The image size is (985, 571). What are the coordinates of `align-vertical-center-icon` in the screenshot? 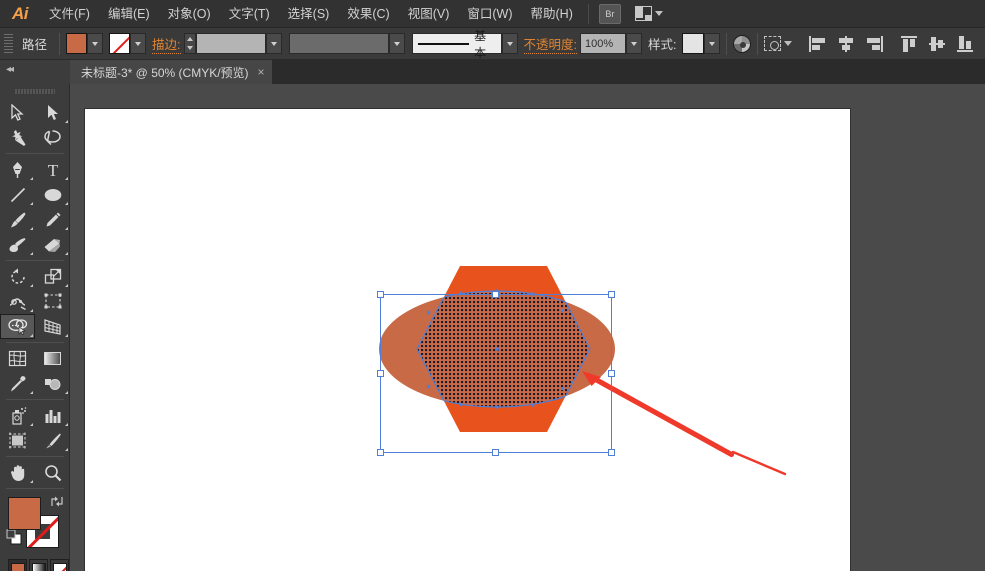 It's located at (938, 44).